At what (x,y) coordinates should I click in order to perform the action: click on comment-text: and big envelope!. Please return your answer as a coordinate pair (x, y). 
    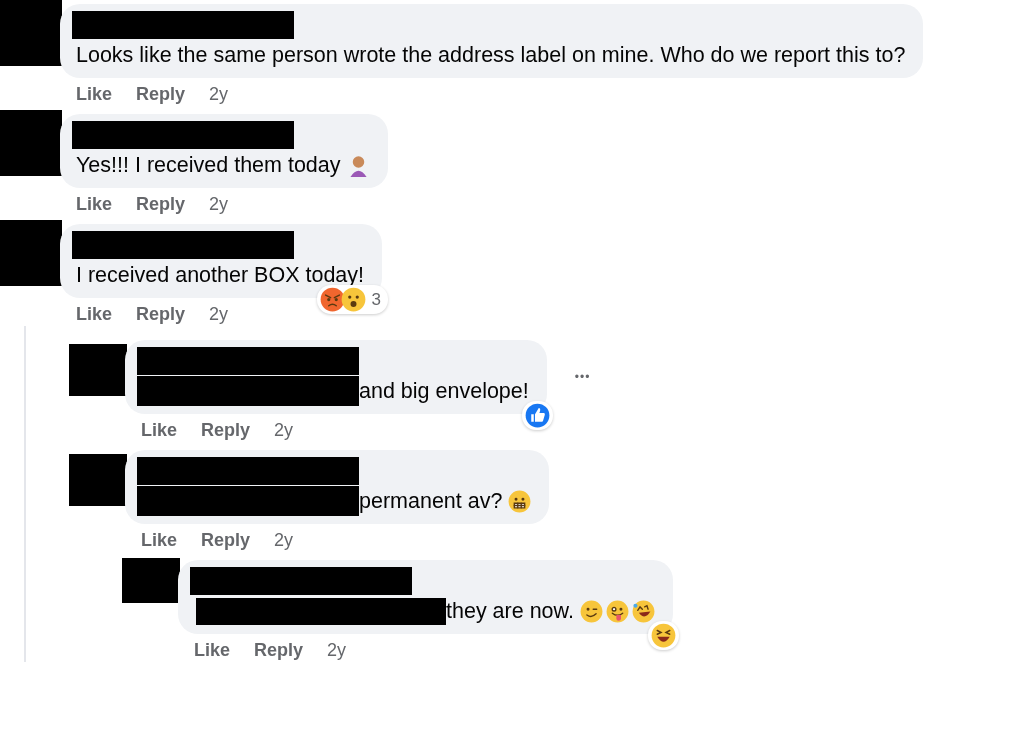
    Looking at the image, I should click on (444, 391).